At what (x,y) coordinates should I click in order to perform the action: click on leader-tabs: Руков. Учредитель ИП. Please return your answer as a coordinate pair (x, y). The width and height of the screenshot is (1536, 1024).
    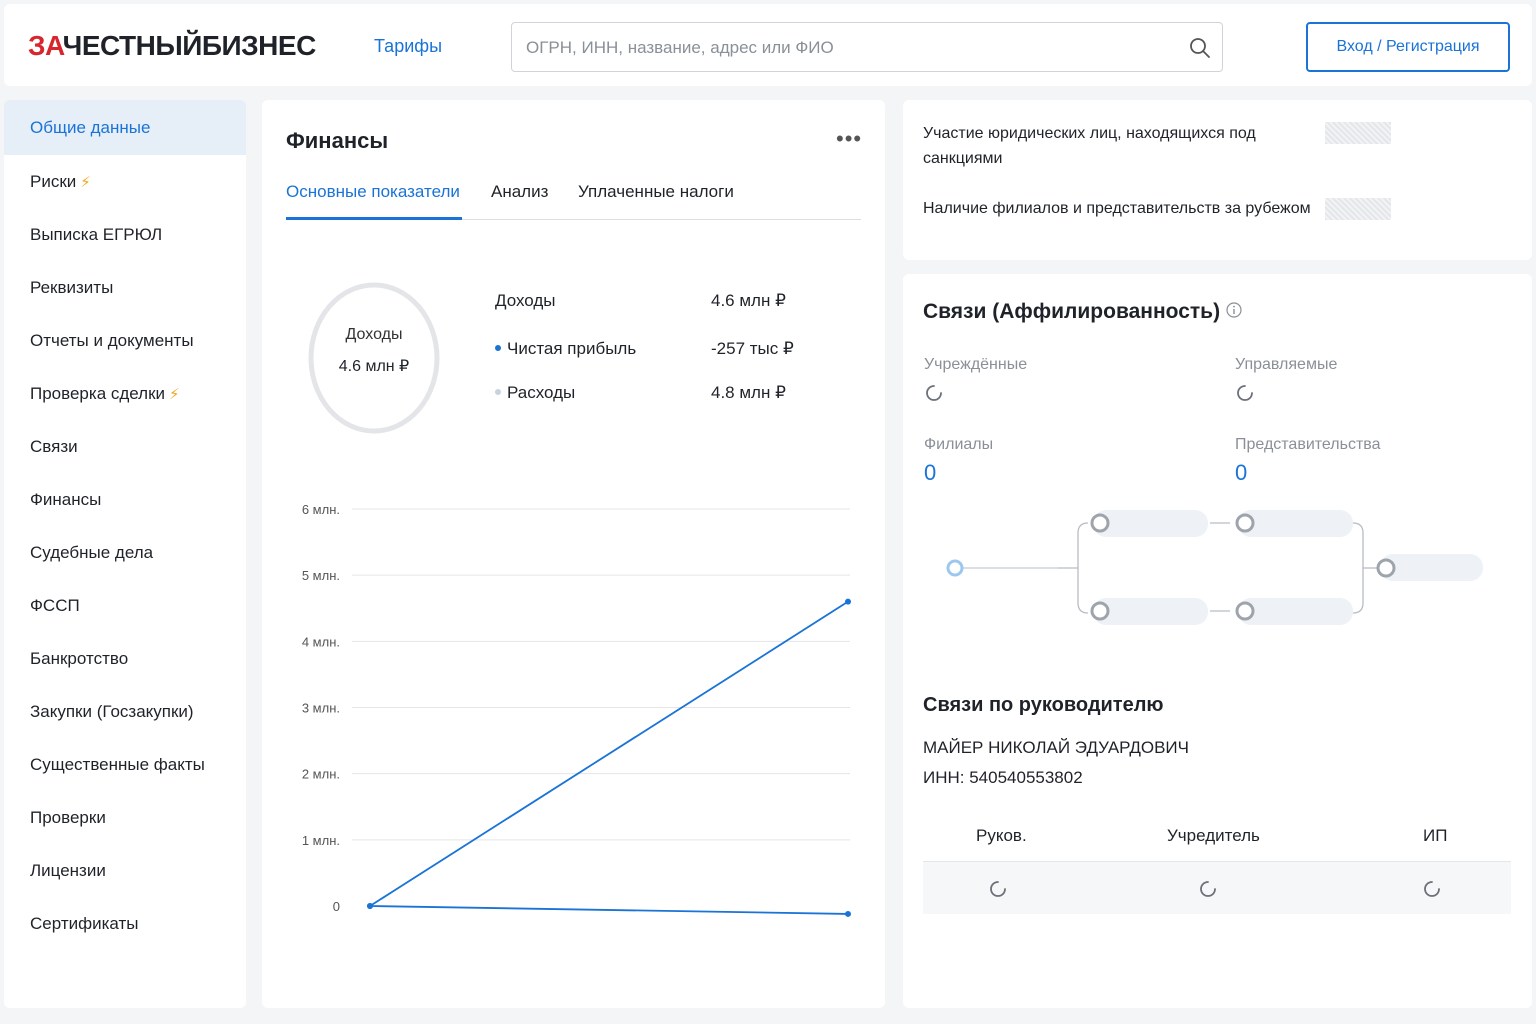
    Looking at the image, I should click on (1217, 838).